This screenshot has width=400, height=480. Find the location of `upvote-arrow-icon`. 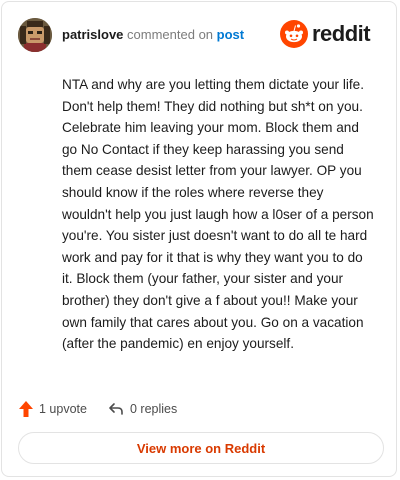

upvote-arrow-icon is located at coordinates (26, 409).